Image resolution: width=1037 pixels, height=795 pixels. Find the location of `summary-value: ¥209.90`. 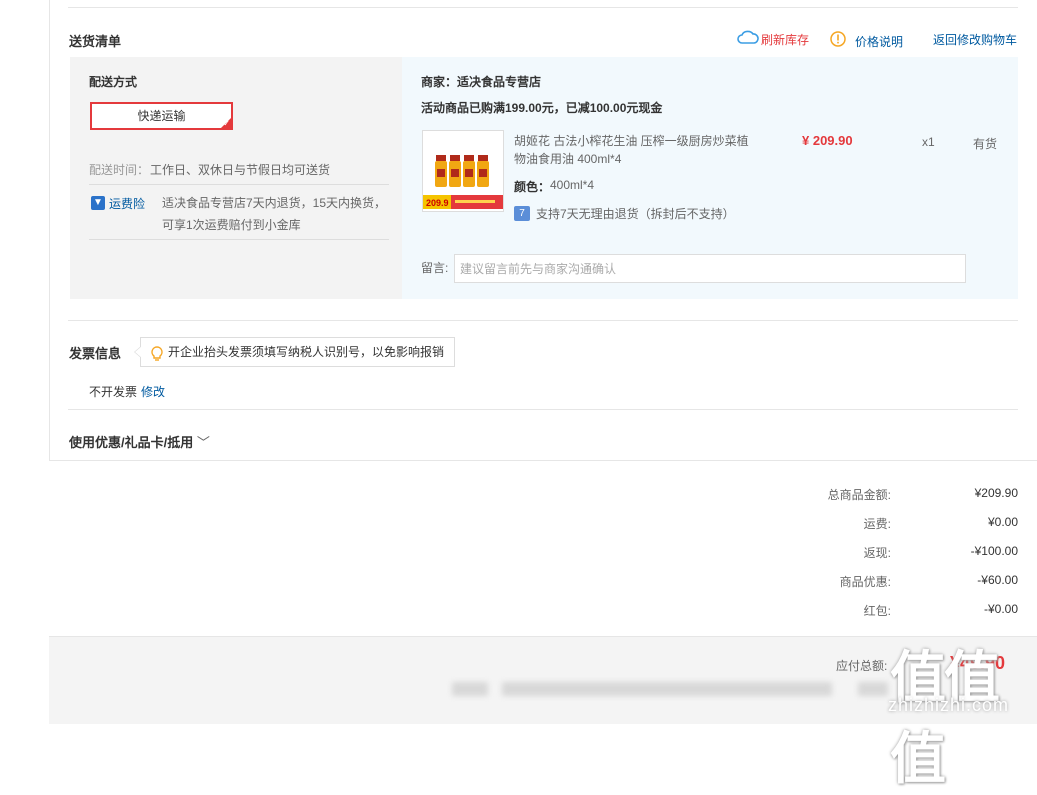

summary-value: ¥209.90 is located at coordinates (996, 493).